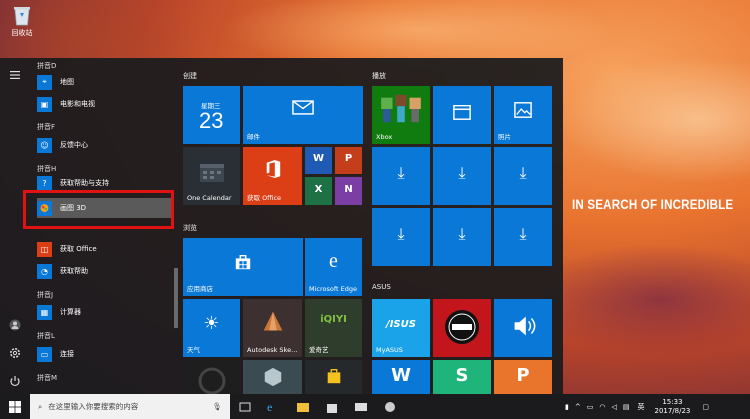 This screenshot has height=419, width=750. I want to click on clock: 15:33 2017/8/23, so click(672, 407).